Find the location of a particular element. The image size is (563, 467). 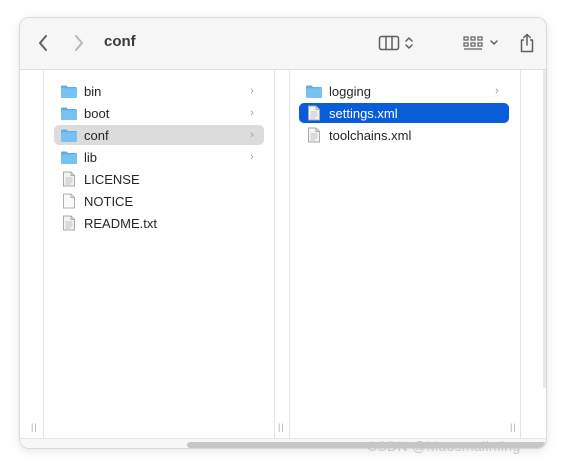

back-button is located at coordinates (43, 43).